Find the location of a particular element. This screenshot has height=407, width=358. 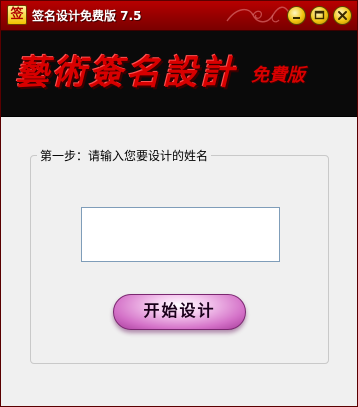

start-design-button: 开始设计 is located at coordinates (179, 312).